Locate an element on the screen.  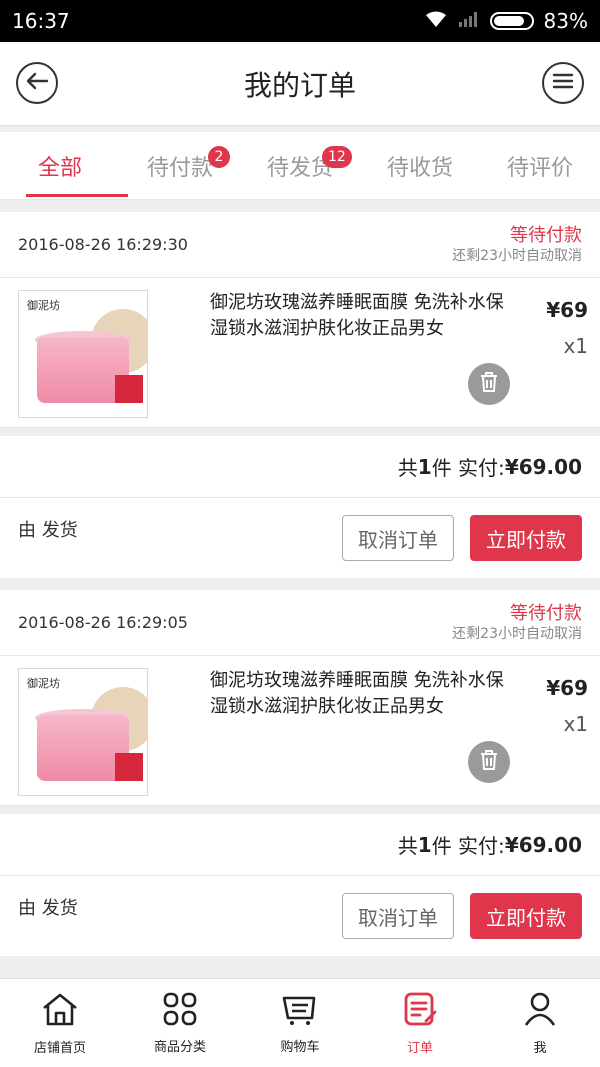
count-badge: 2 is located at coordinates (219, 157).